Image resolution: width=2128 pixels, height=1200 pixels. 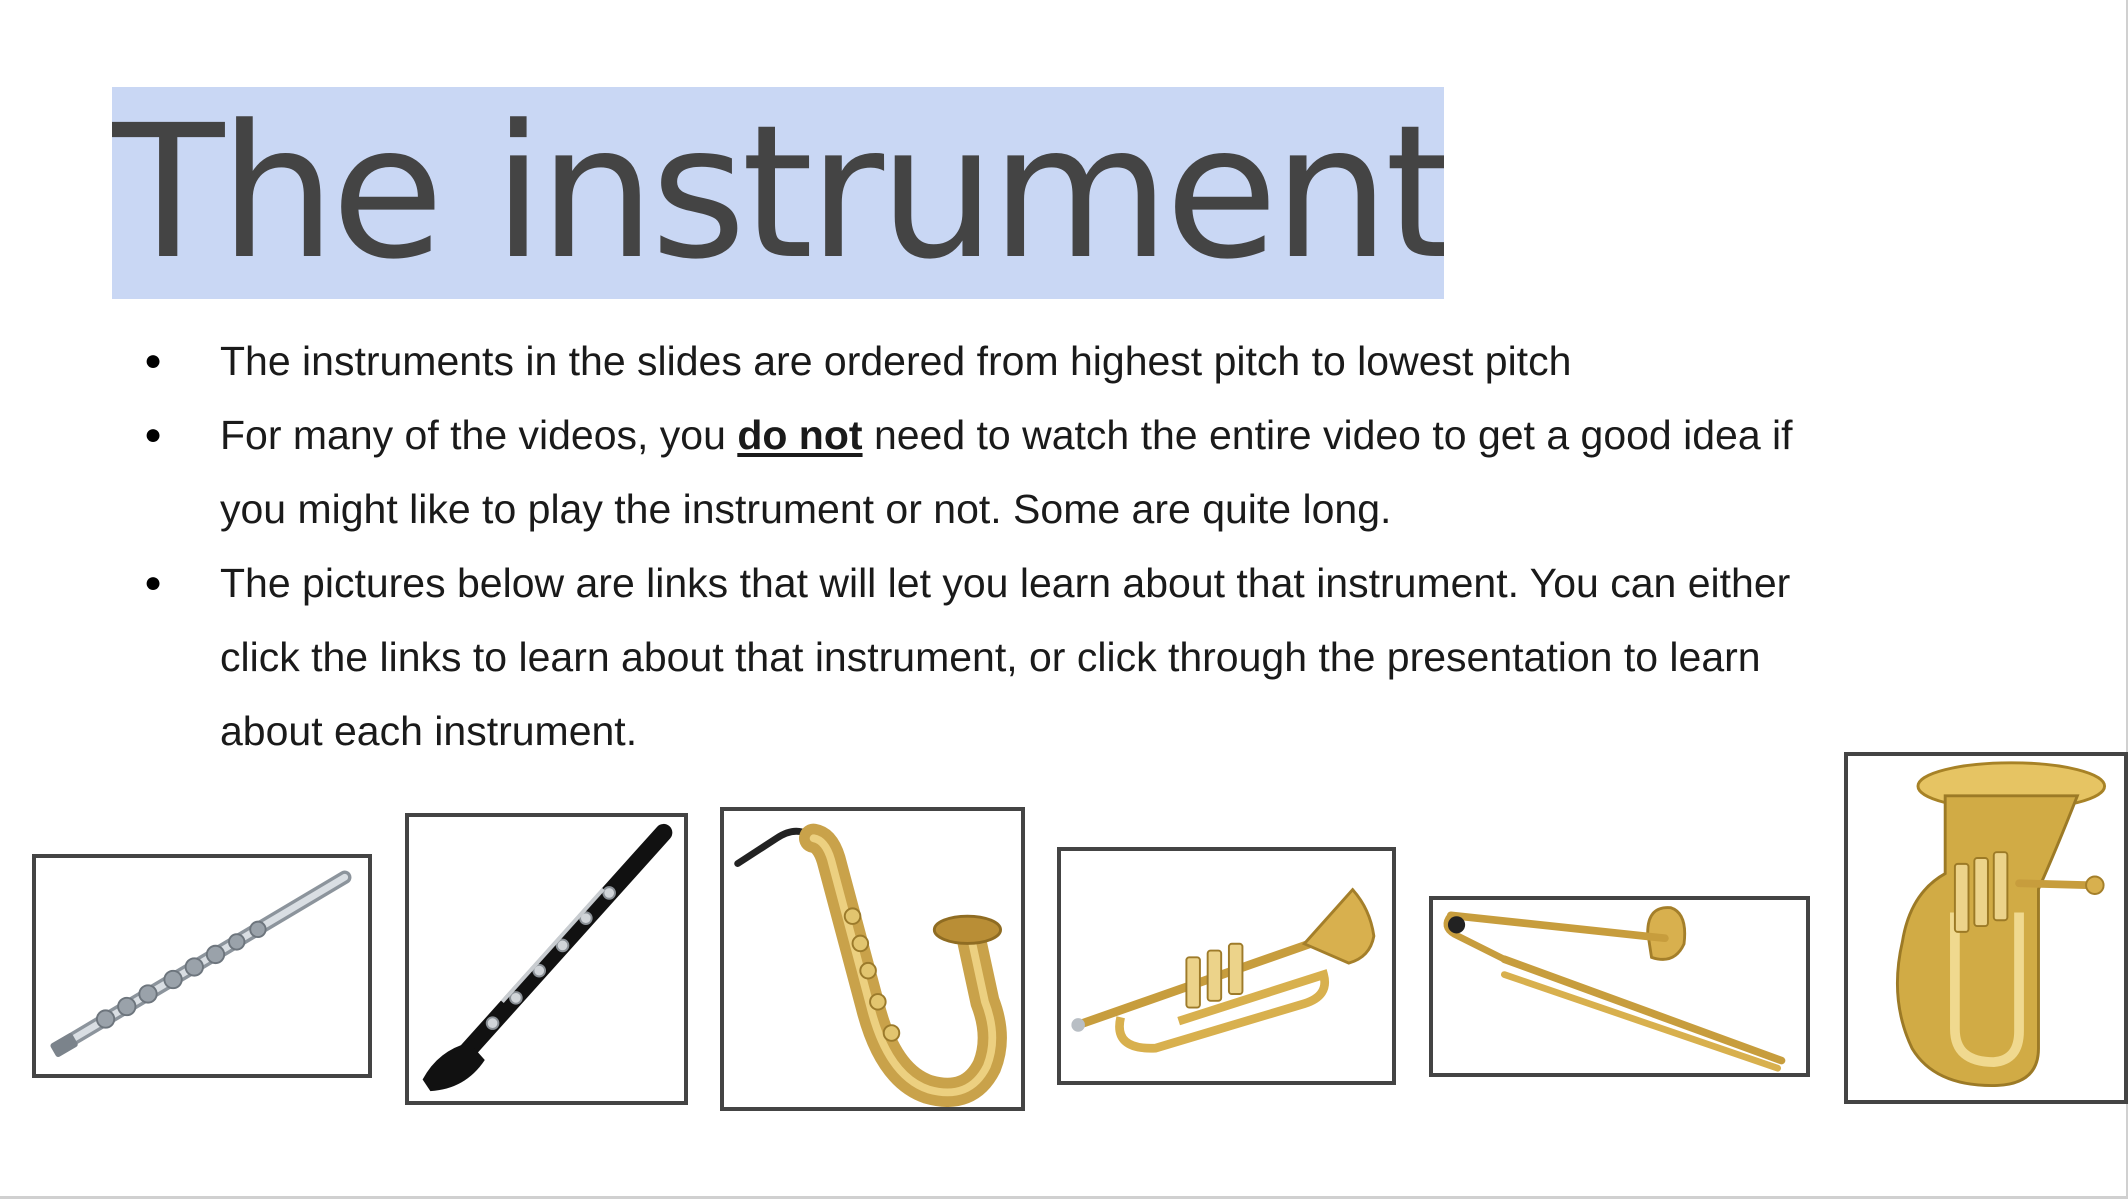 I want to click on euphonium-link, so click(x=1986, y=928).